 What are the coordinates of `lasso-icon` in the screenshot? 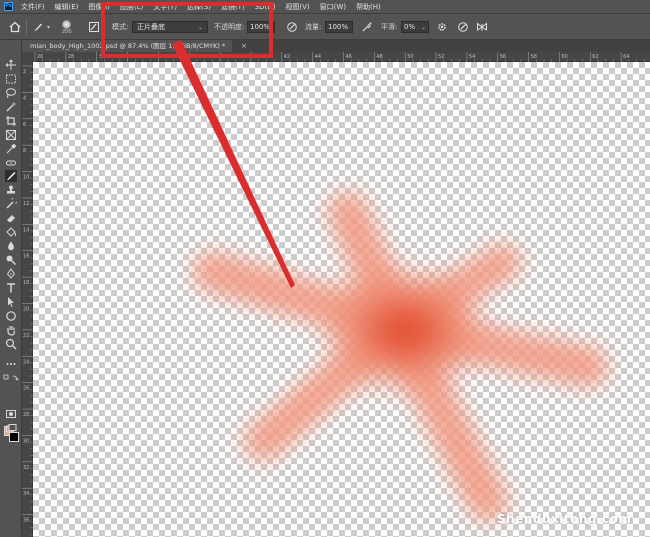 It's located at (11, 93).